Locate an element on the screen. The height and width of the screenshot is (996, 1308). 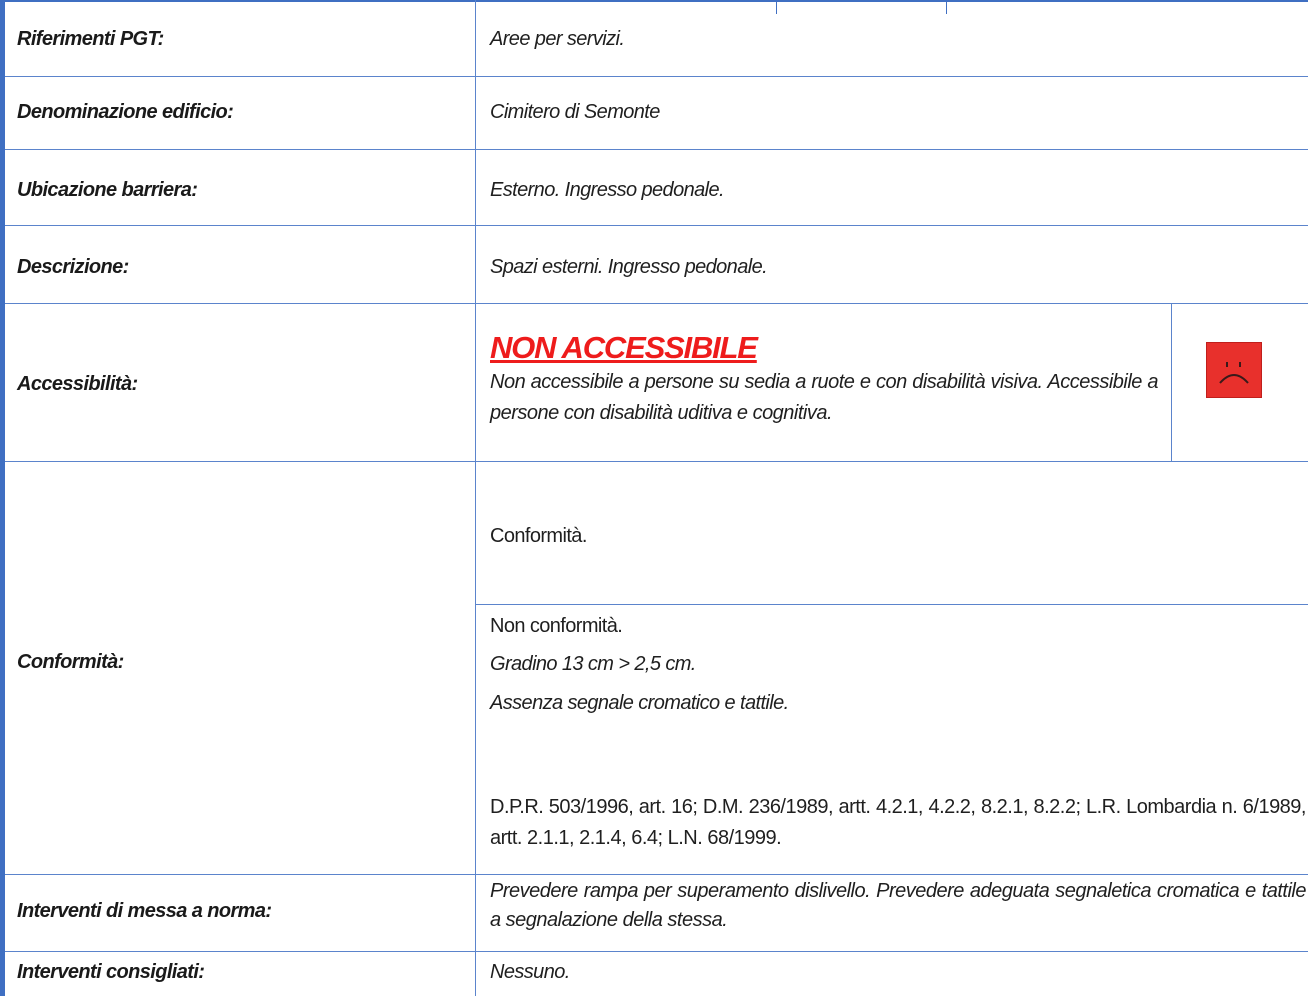
ubicazione-value: Esterno. Ingresso pedonale. is located at coordinates (607, 190).